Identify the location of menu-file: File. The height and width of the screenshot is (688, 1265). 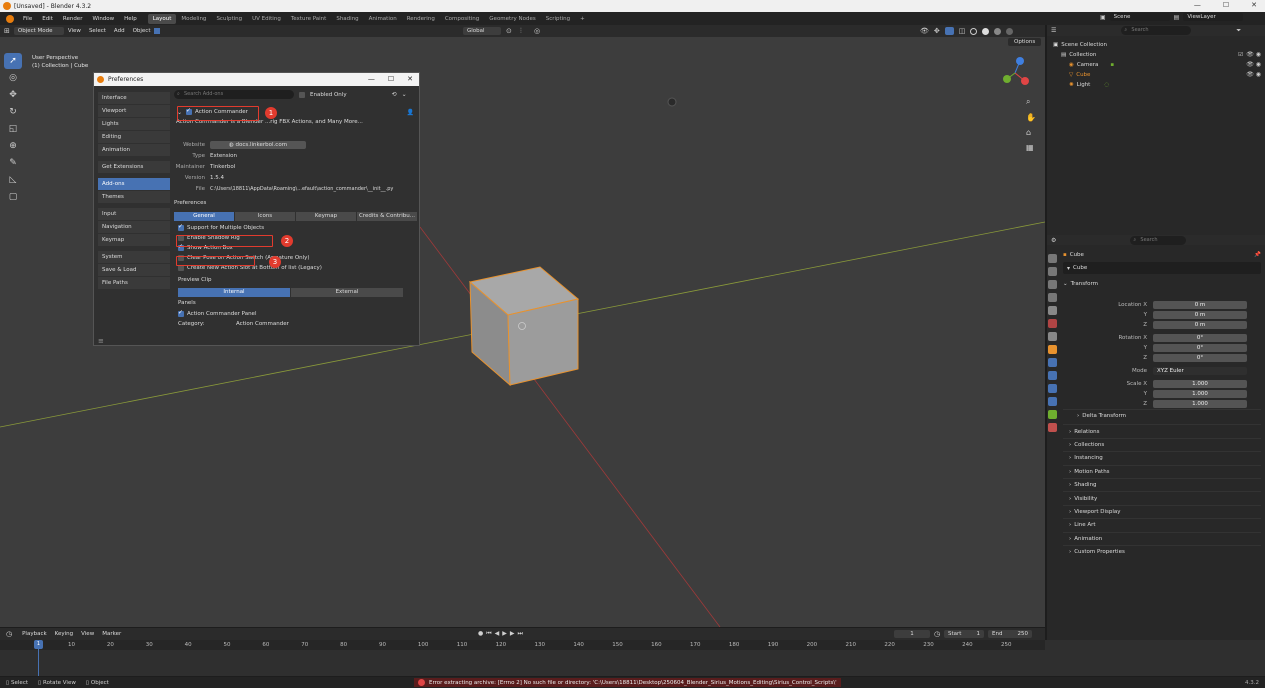
(27, 19).